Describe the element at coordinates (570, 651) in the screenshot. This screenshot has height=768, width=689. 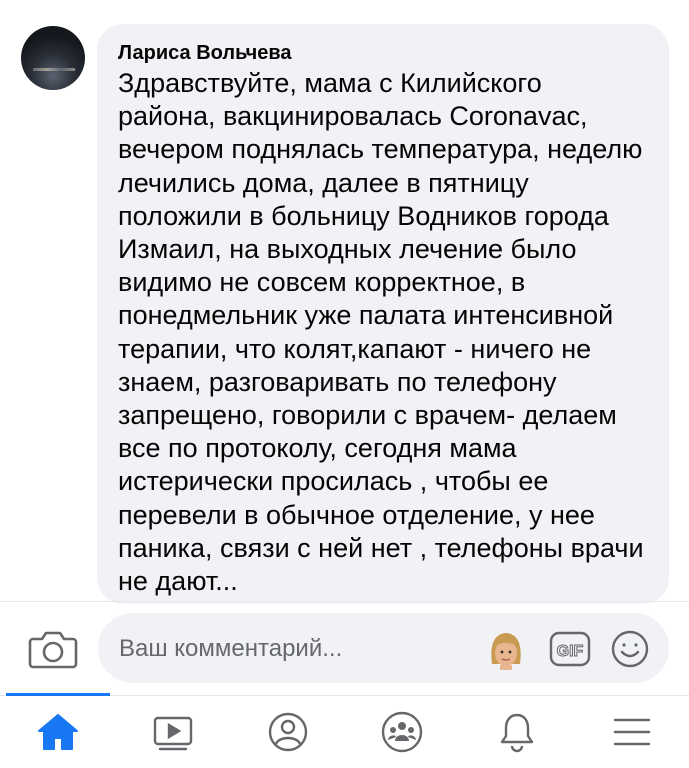
I see `gif-label: GIF` at that location.